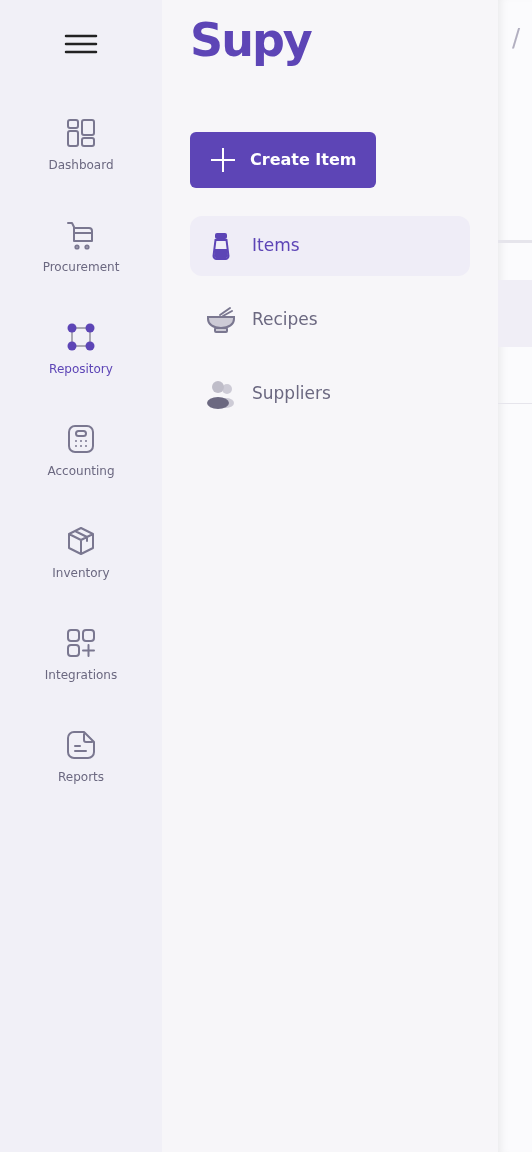 The image size is (532, 1152). What do you see at coordinates (221, 394) in the screenshot?
I see `people-icon` at bounding box center [221, 394].